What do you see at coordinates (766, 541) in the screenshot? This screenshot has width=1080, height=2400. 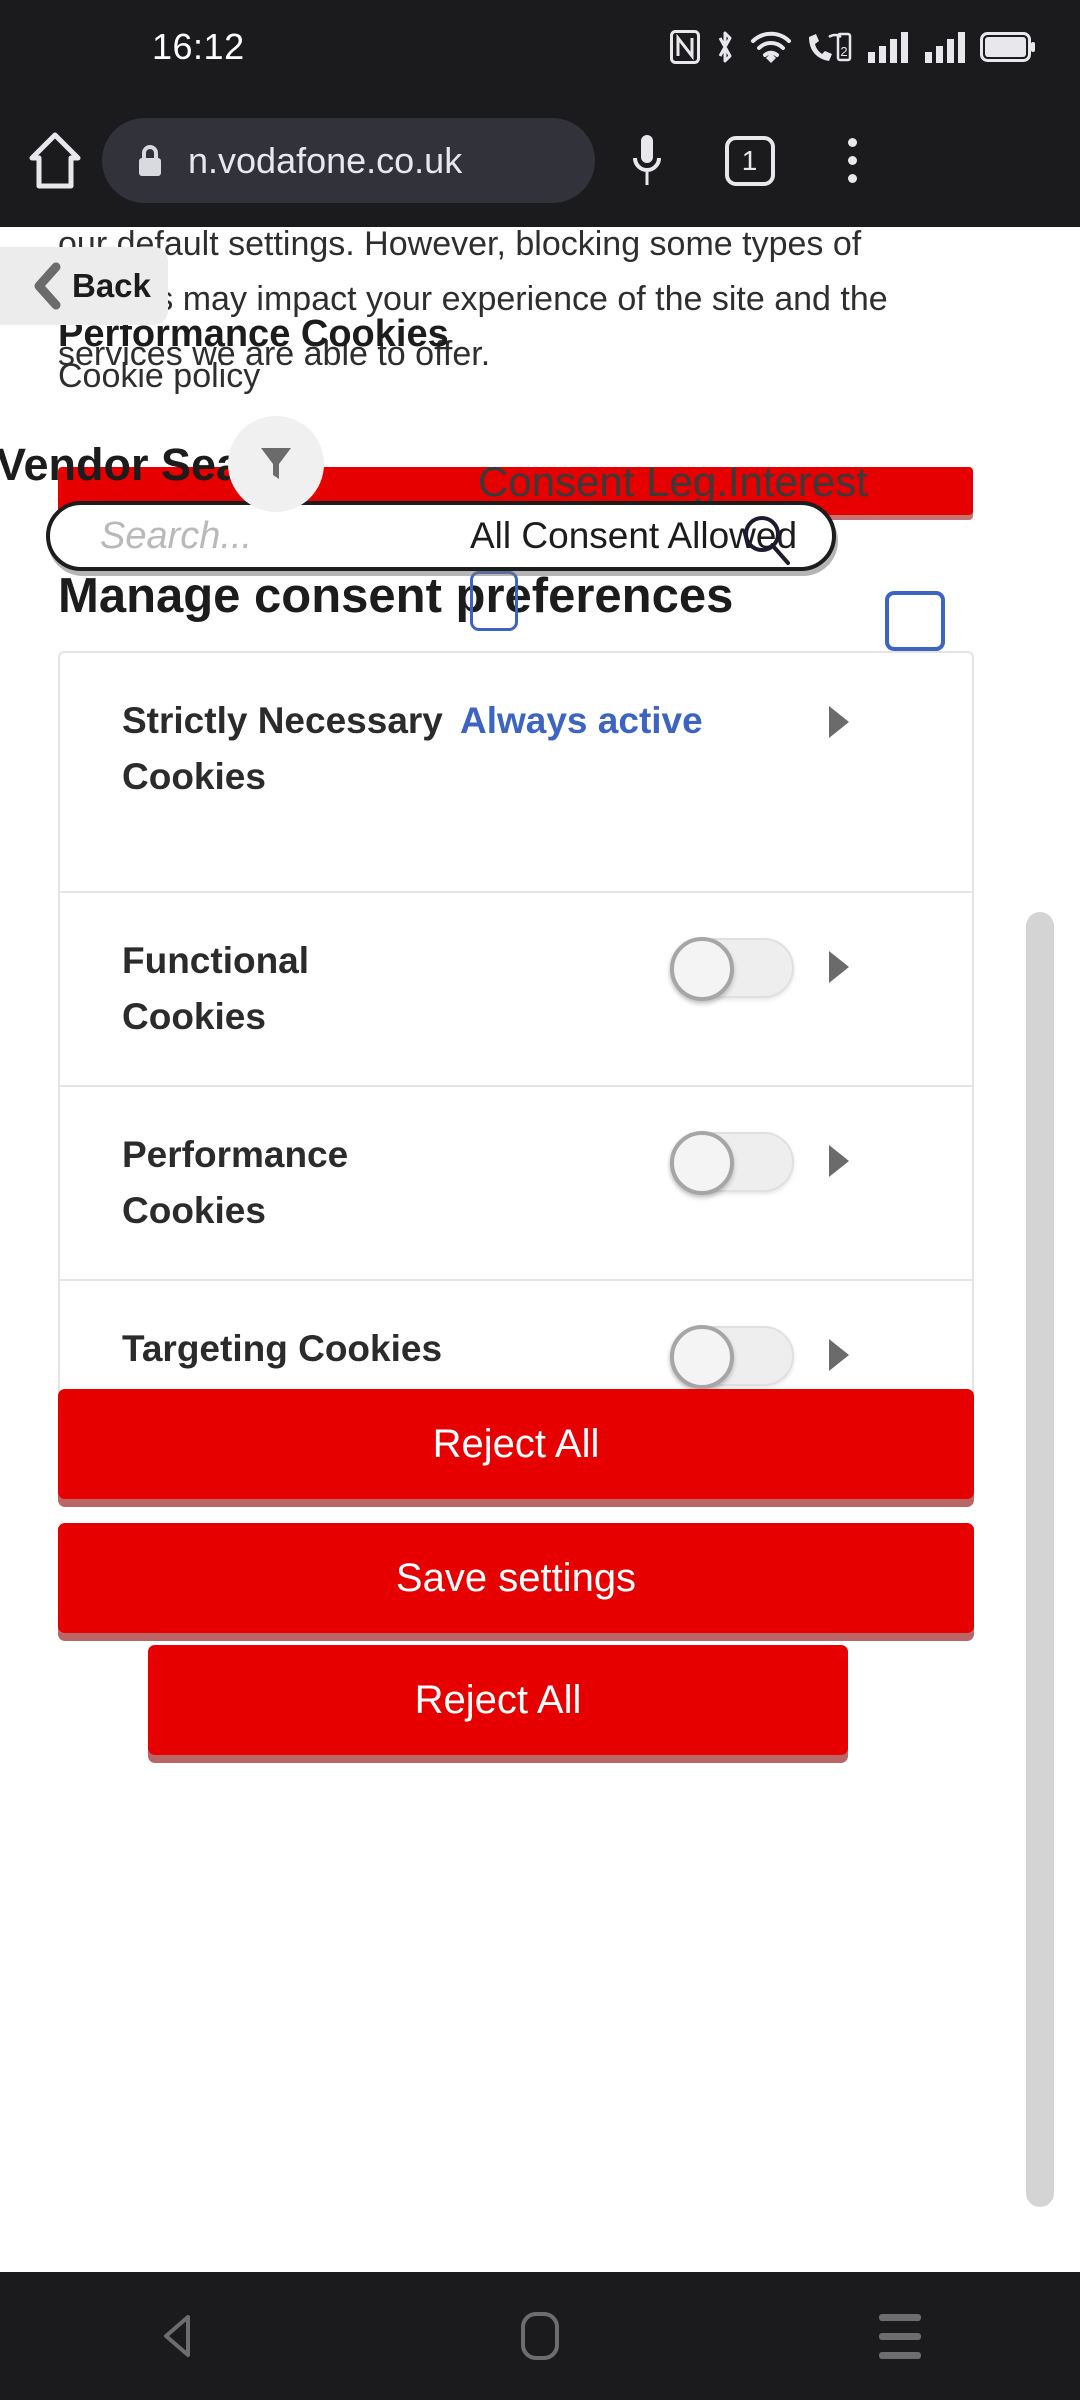 I see `search-magnifier-icon` at bounding box center [766, 541].